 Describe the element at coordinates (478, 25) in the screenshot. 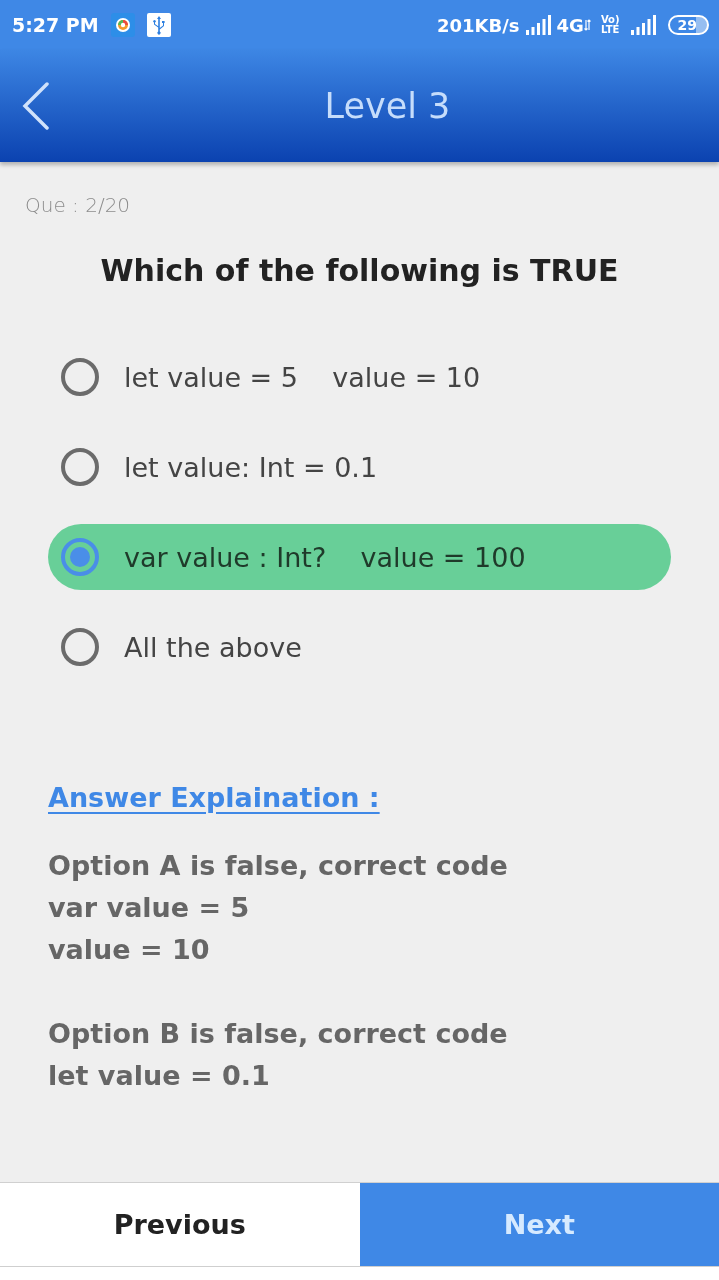

I see `network-speed: 201KB/s` at that location.